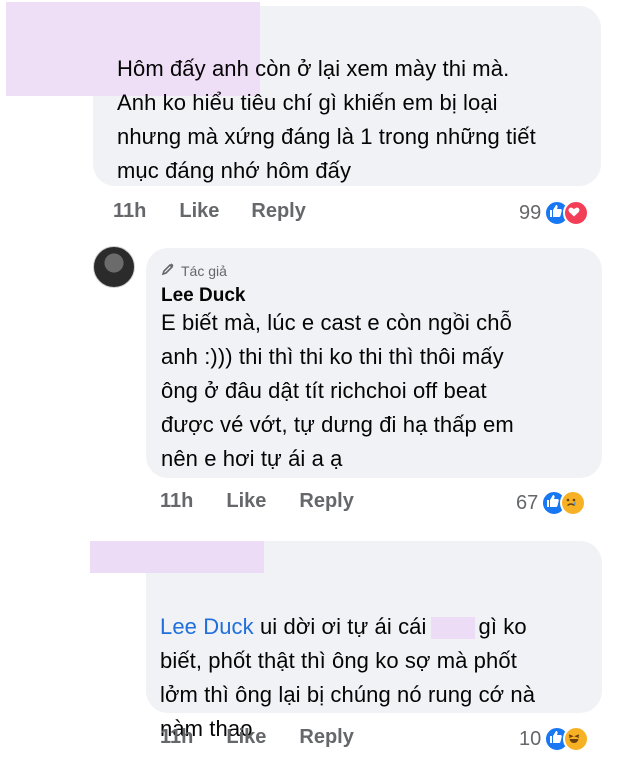 The width and height of the screenshot is (620, 772). Describe the element at coordinates (340, 626) in the screenshot. I see `comment-text-3-a: ui dời ơi tự ái cái` at that location.